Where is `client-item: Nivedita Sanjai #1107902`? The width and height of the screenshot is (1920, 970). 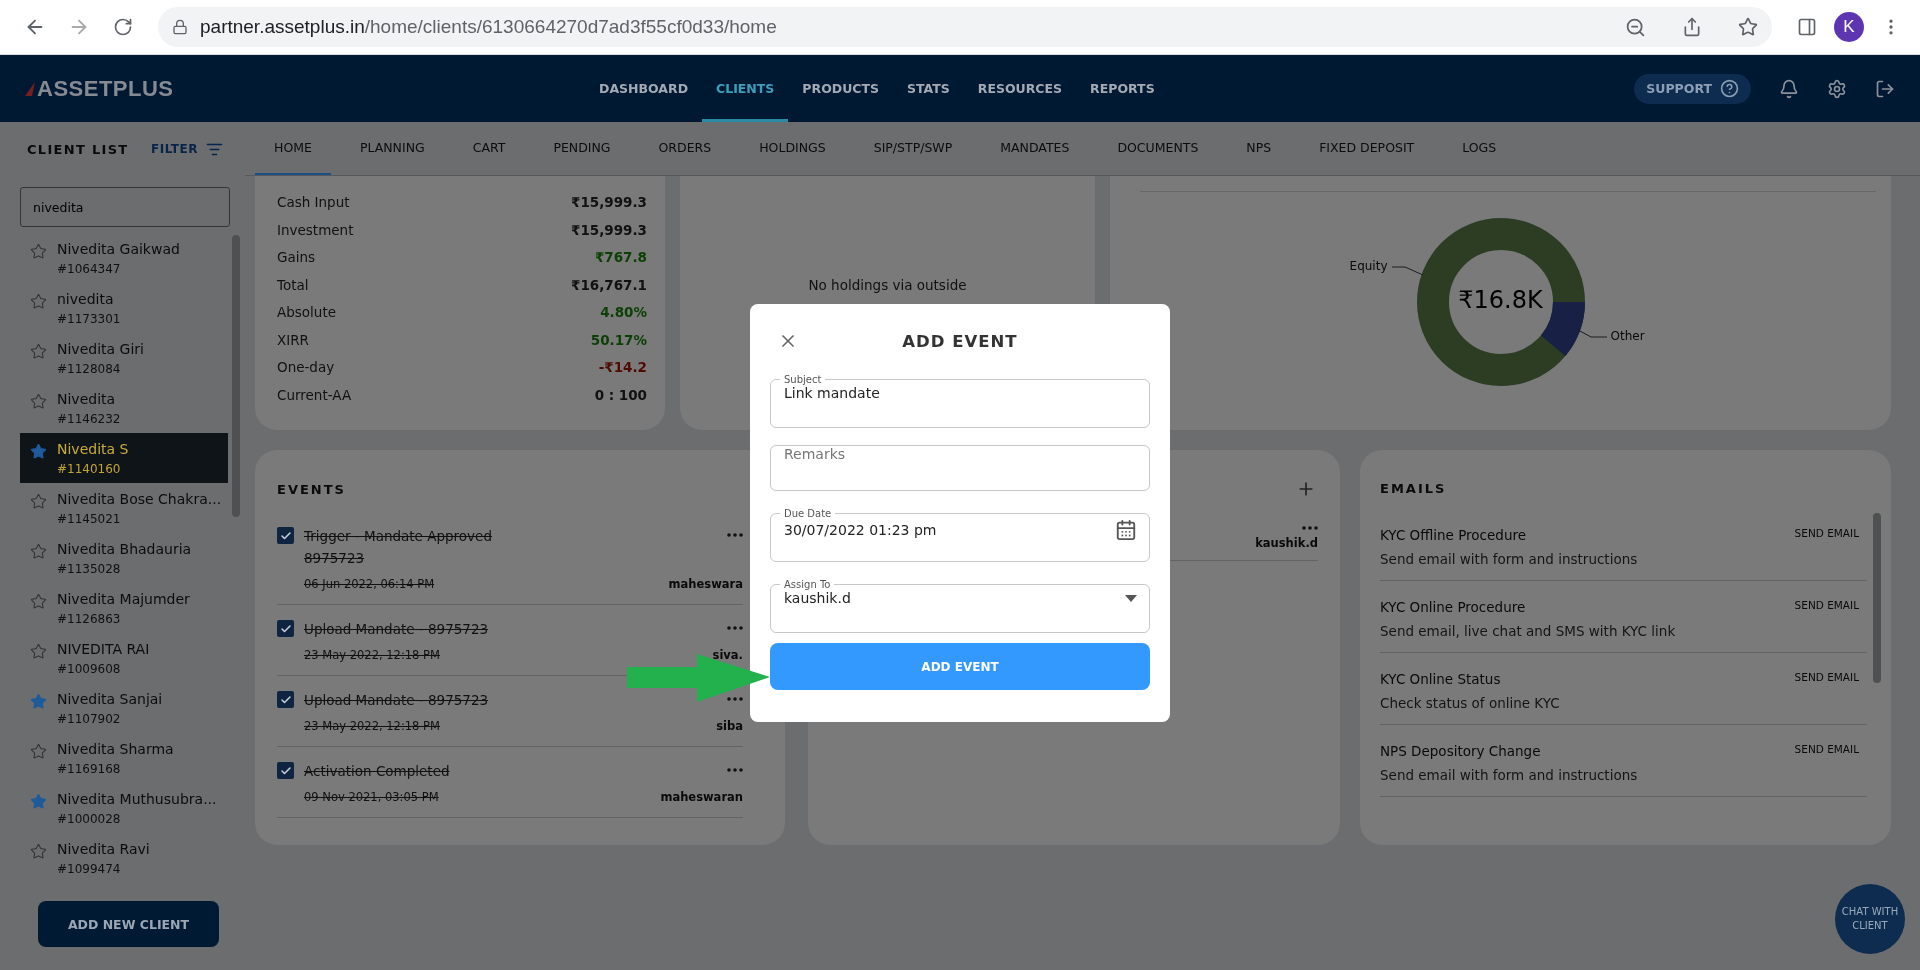 client-item: Nivedita Sanjai #1107902 is located at coordinates (124, 708).